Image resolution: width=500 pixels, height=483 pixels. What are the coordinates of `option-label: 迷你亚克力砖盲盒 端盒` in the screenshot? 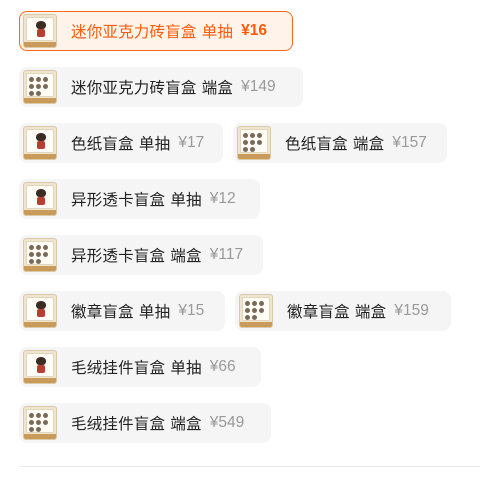 It's located at (152, 88).